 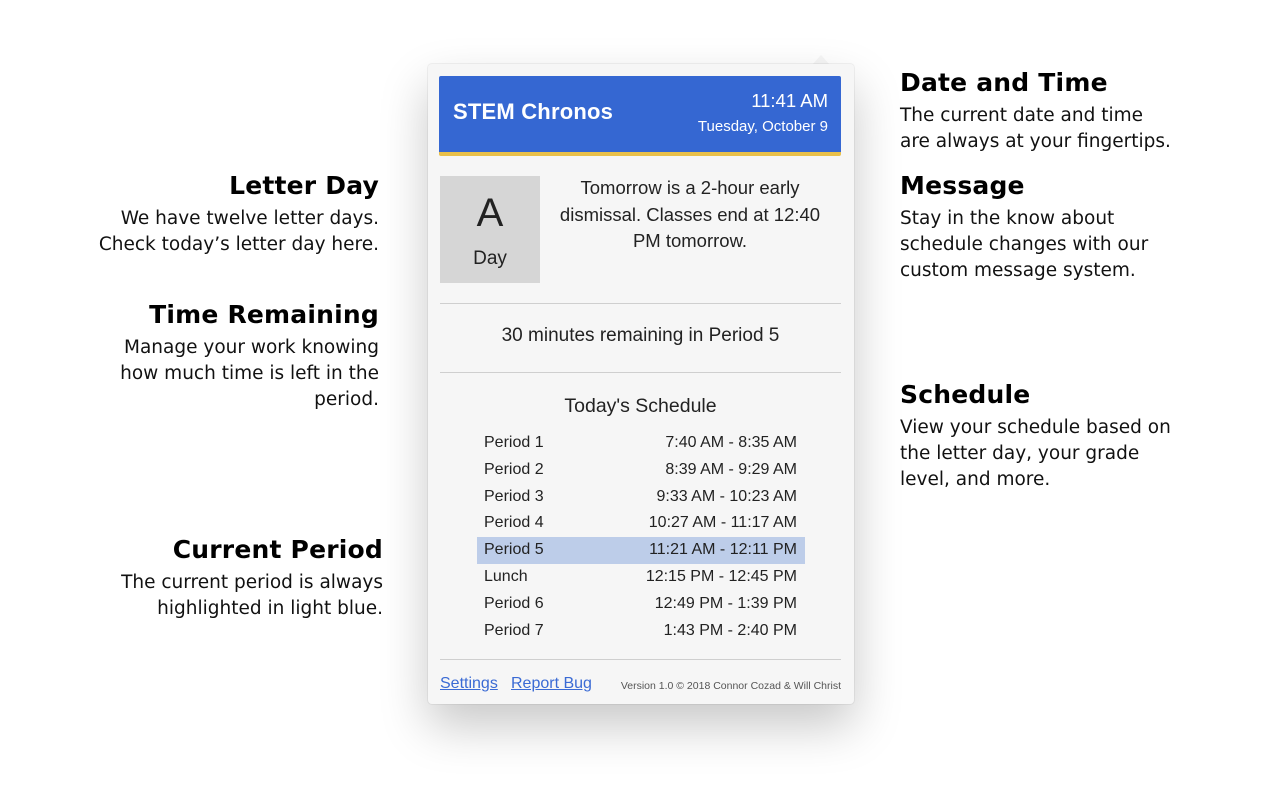 I want to click on schedule-period-name: Lunch, so click(x=506, y=576).